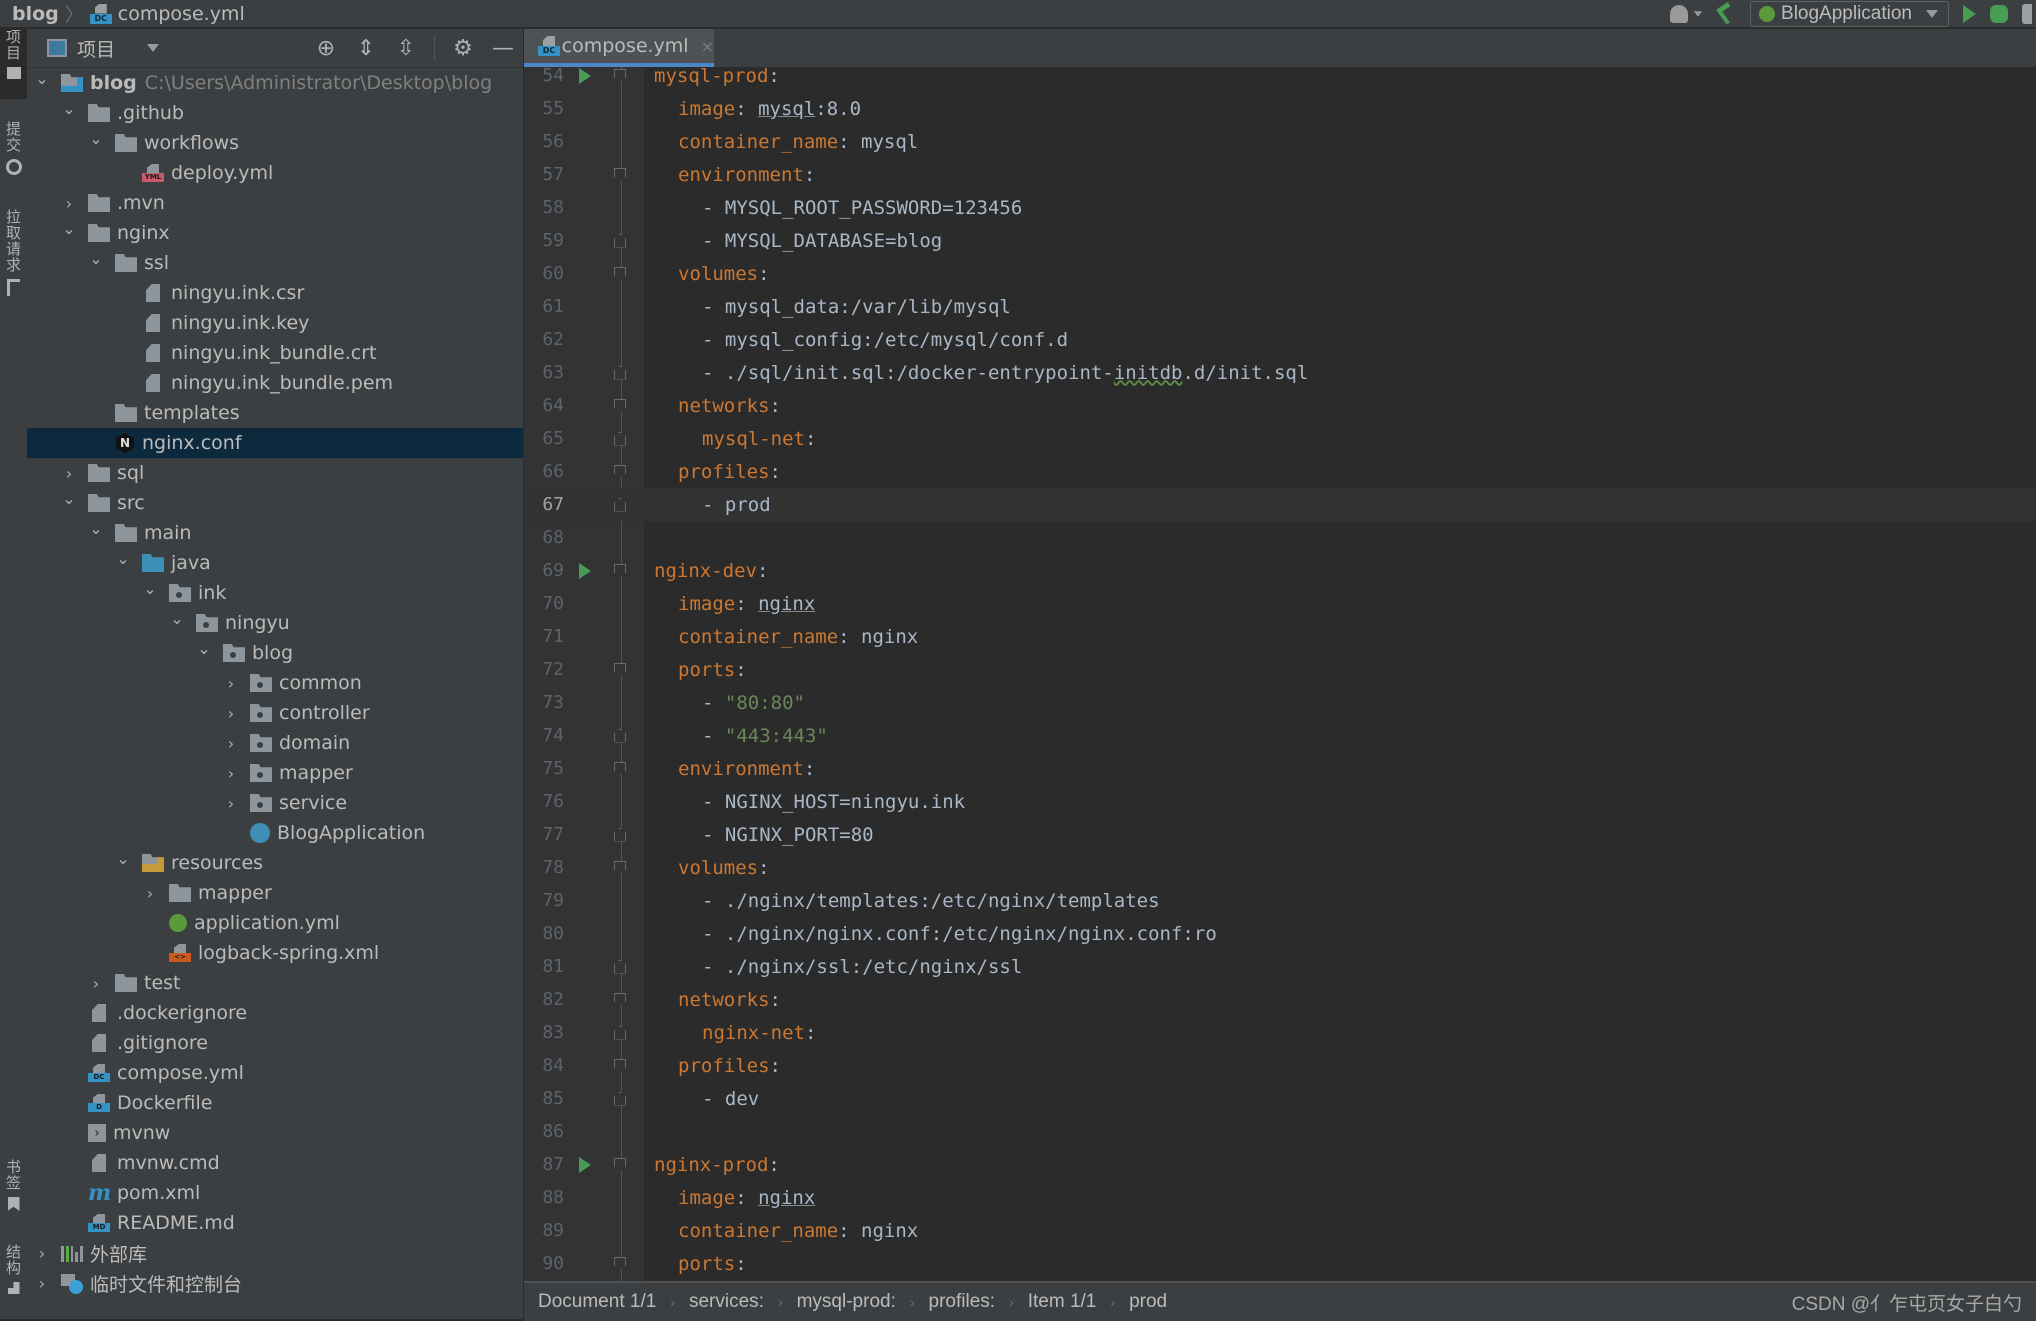  I want to click on tree-item: ⌄ nginx, so click(275, 233).